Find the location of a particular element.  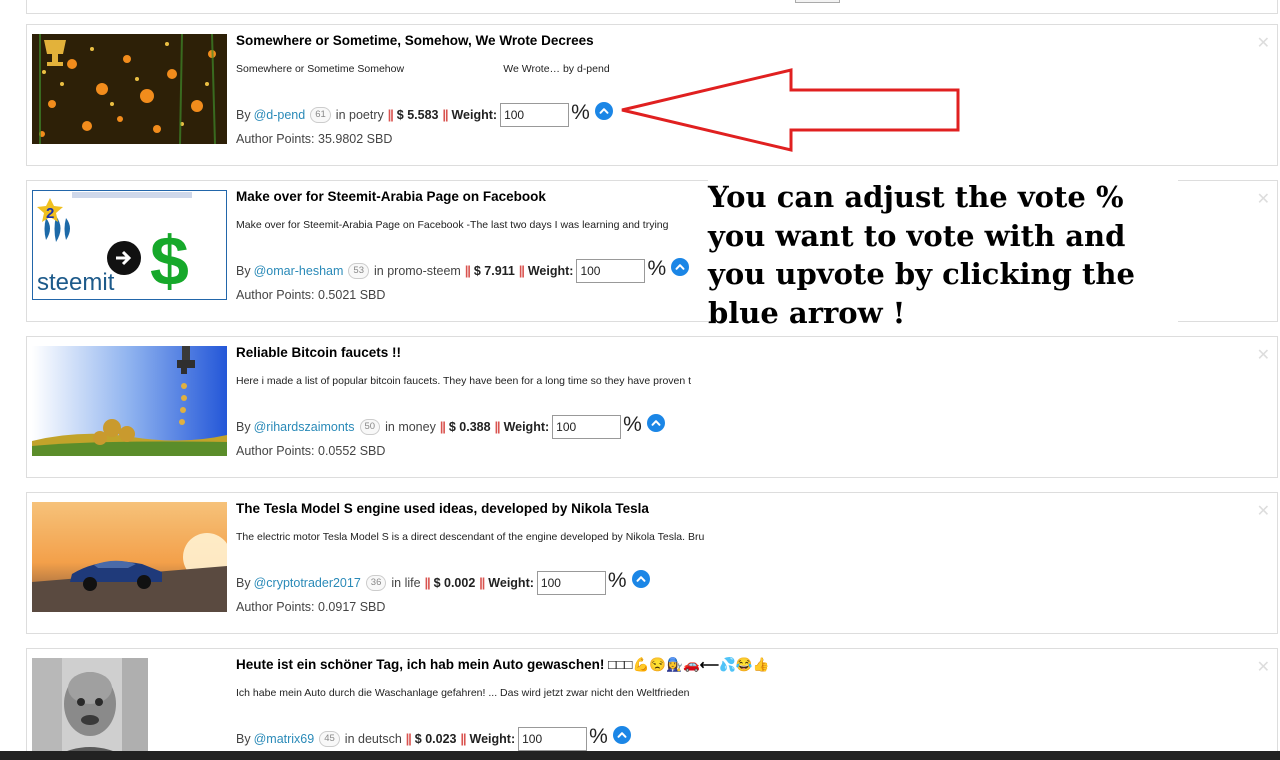

author-link: @d-pend is located at coordinates (280, 115).